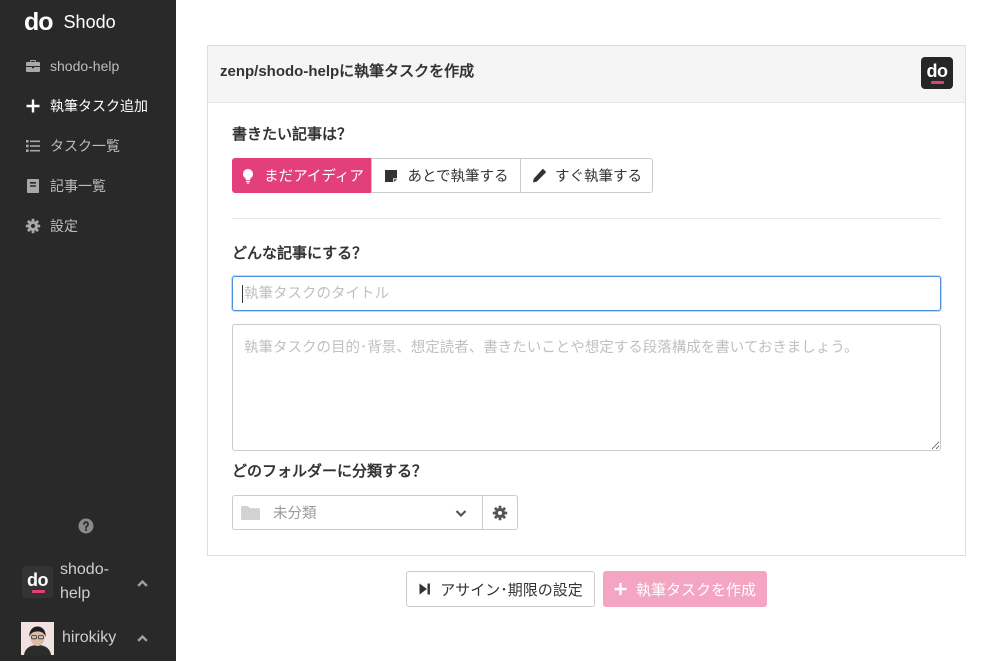  What do you see at coordinates (391, 176) in the screenshot?
I see `sticky-note-icon` at bounding box center [391, 176].